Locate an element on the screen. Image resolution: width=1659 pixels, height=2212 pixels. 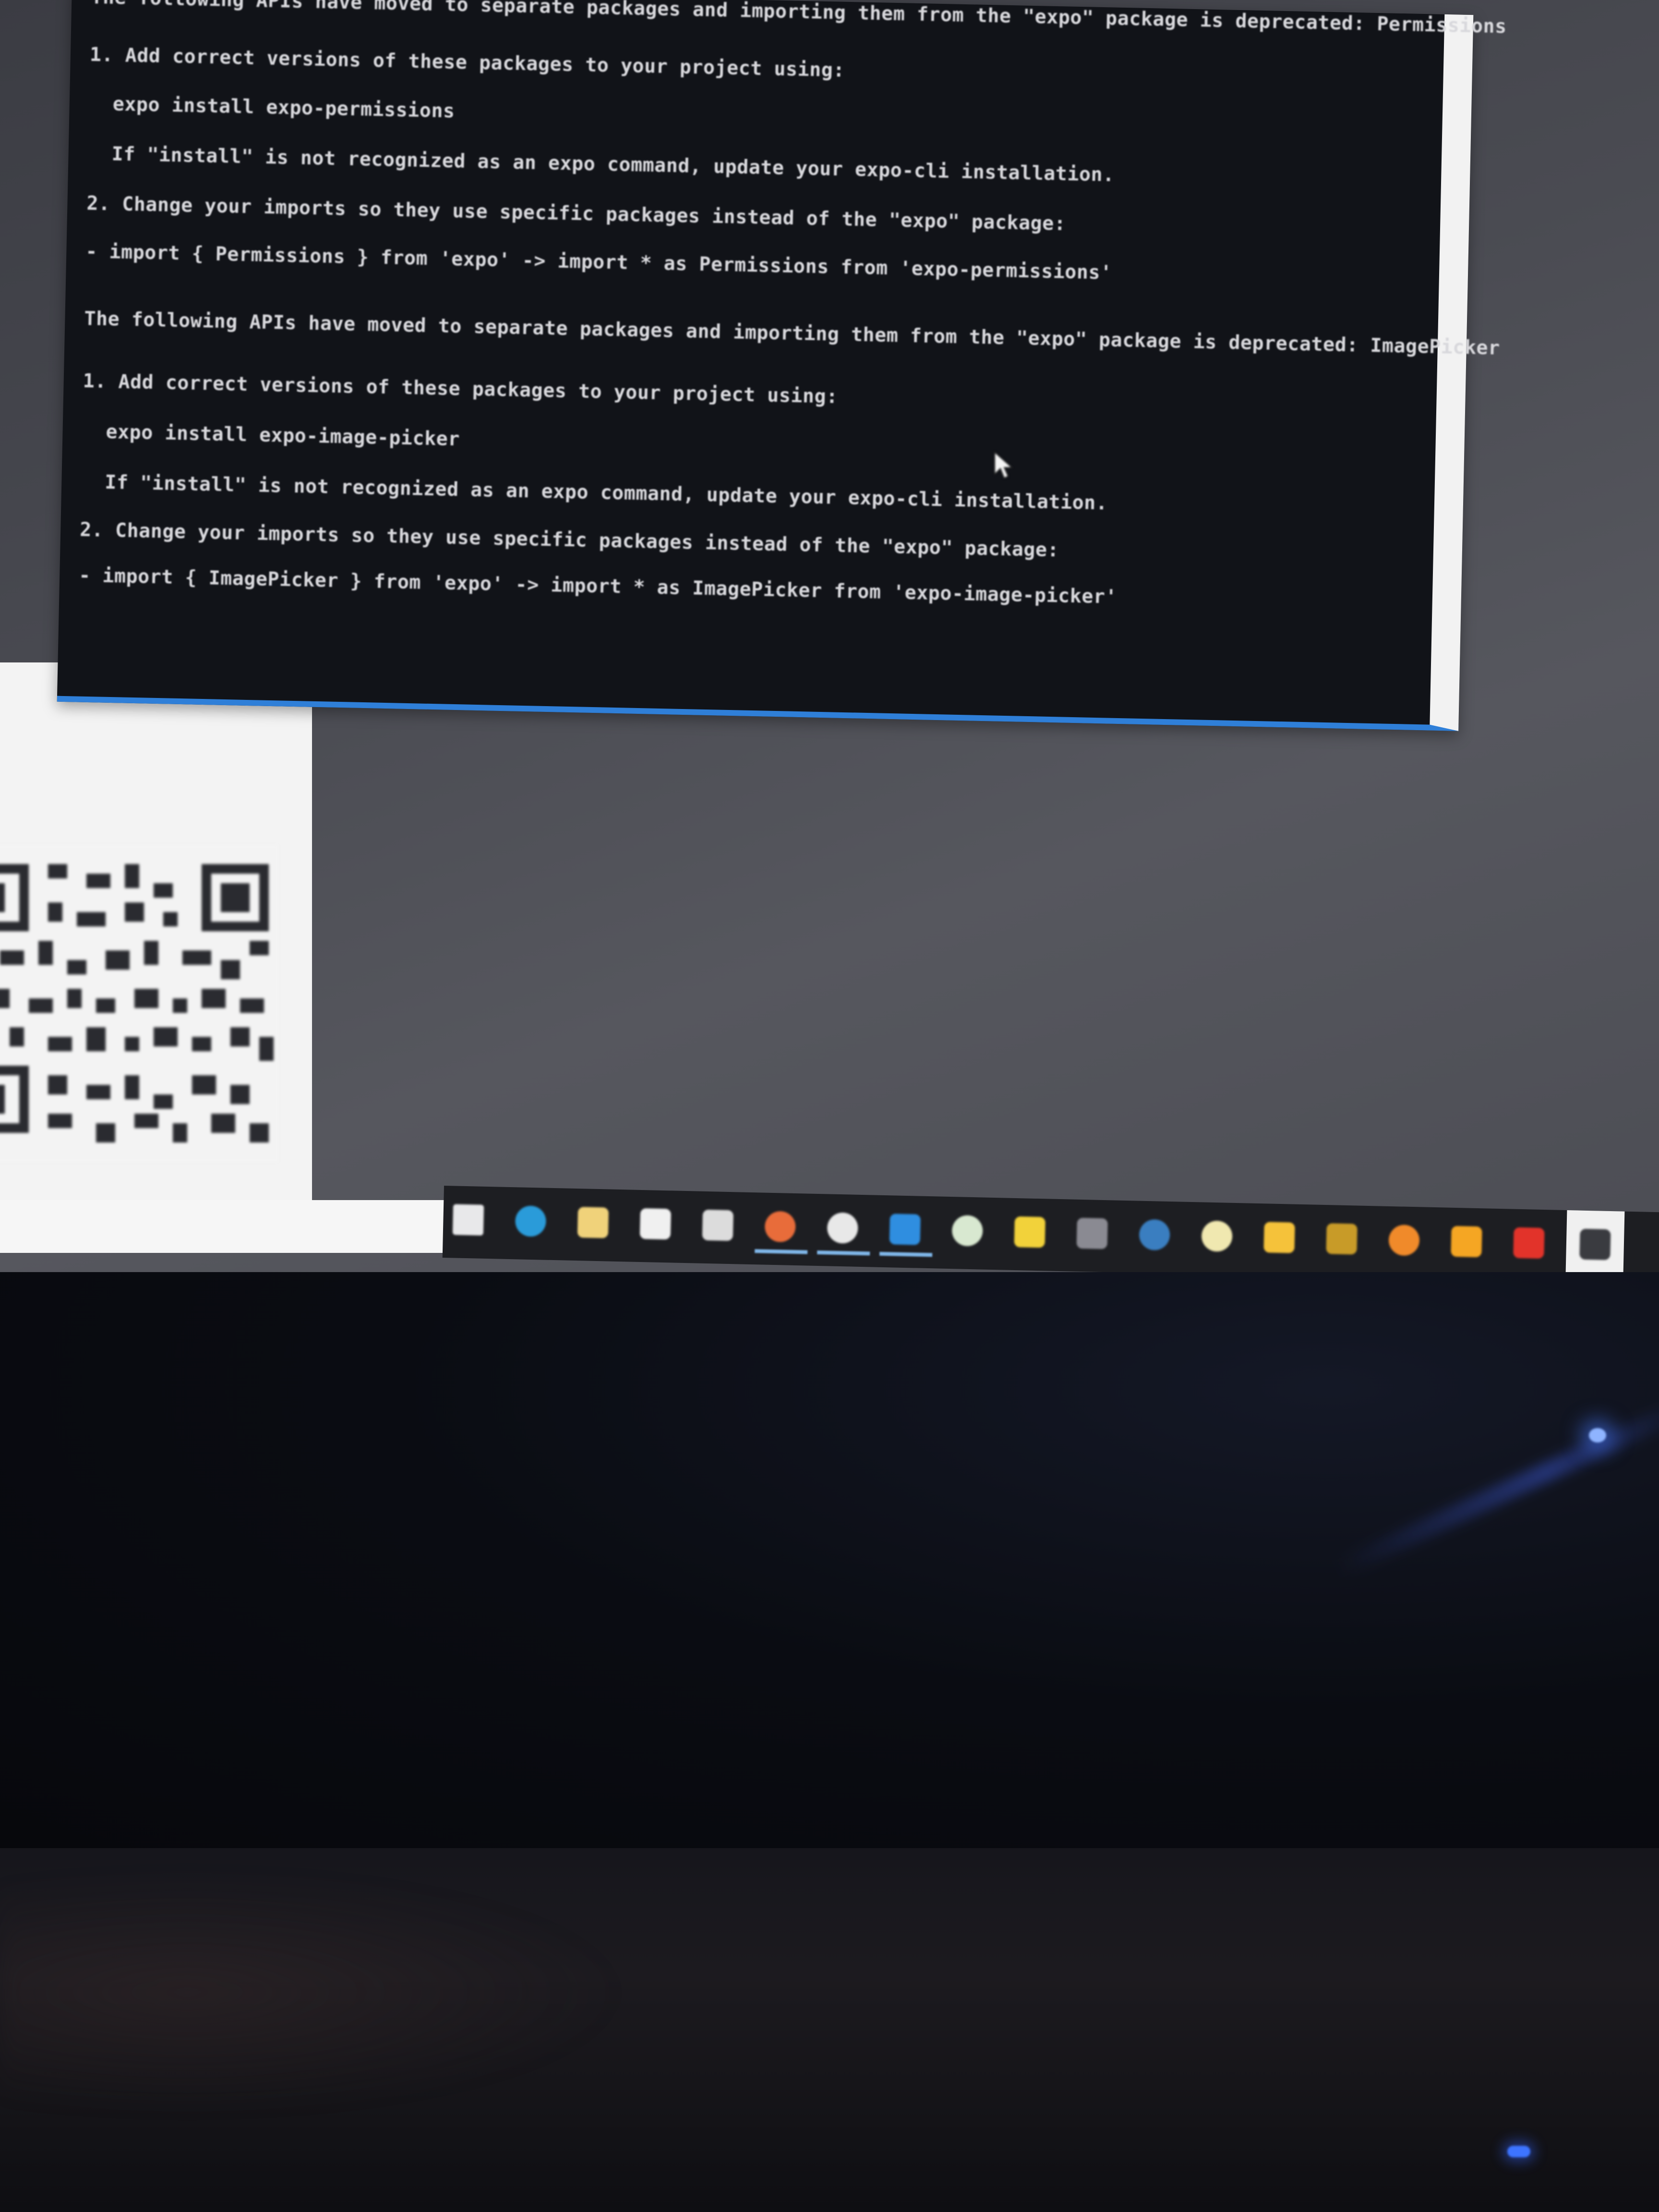
vlc-icon is located at coordinates (1466, 1242).